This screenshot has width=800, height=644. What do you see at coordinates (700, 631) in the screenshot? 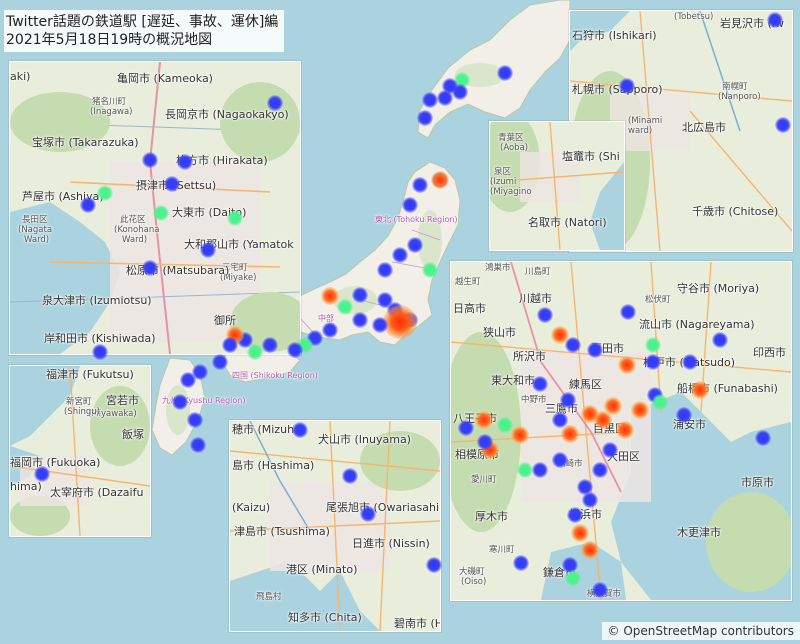
I see `attribution: © OpenStreetMap contributors` at bounding box center [700, 631].